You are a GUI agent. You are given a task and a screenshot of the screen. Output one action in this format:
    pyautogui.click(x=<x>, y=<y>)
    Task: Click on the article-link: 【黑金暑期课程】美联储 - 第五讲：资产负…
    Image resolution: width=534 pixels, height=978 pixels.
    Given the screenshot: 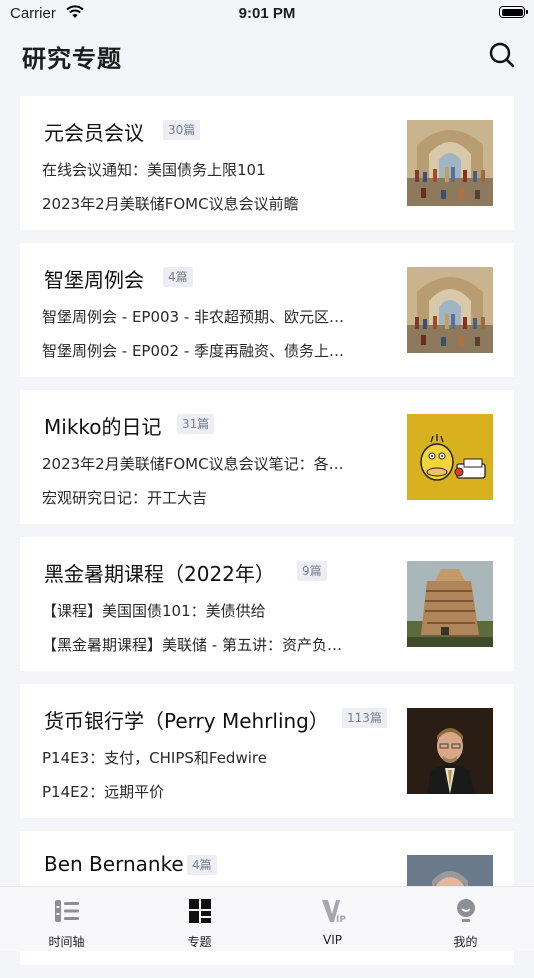 What is the action you would take?
    pyautogui.click(x=214, y=644)
    